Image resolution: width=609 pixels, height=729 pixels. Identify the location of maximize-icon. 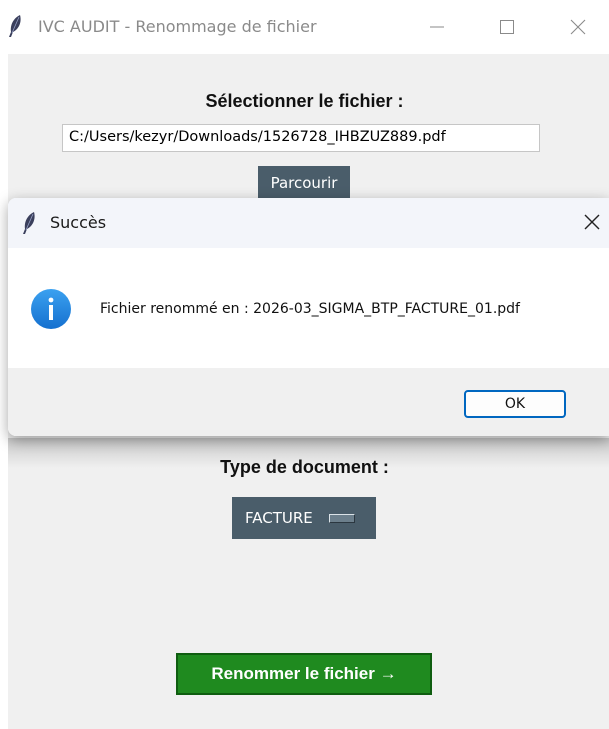
(507, 27).